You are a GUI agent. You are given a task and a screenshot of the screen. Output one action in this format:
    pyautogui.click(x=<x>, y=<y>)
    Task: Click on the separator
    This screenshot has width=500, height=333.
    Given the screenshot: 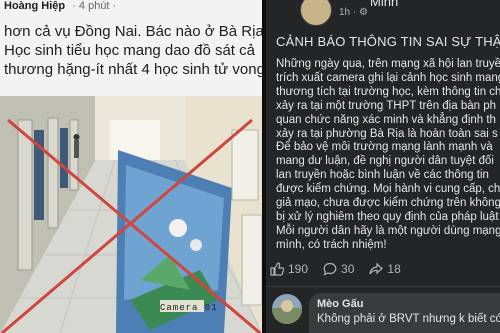 What is the action you would take?
    pyautogui.click(x=383, y=286)
    